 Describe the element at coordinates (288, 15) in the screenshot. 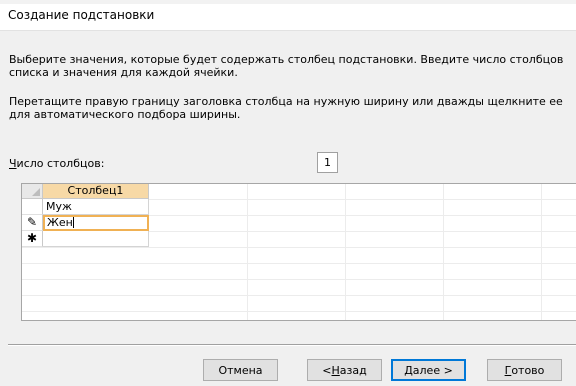

I see `title-bar: Создание подстановки` at that location.